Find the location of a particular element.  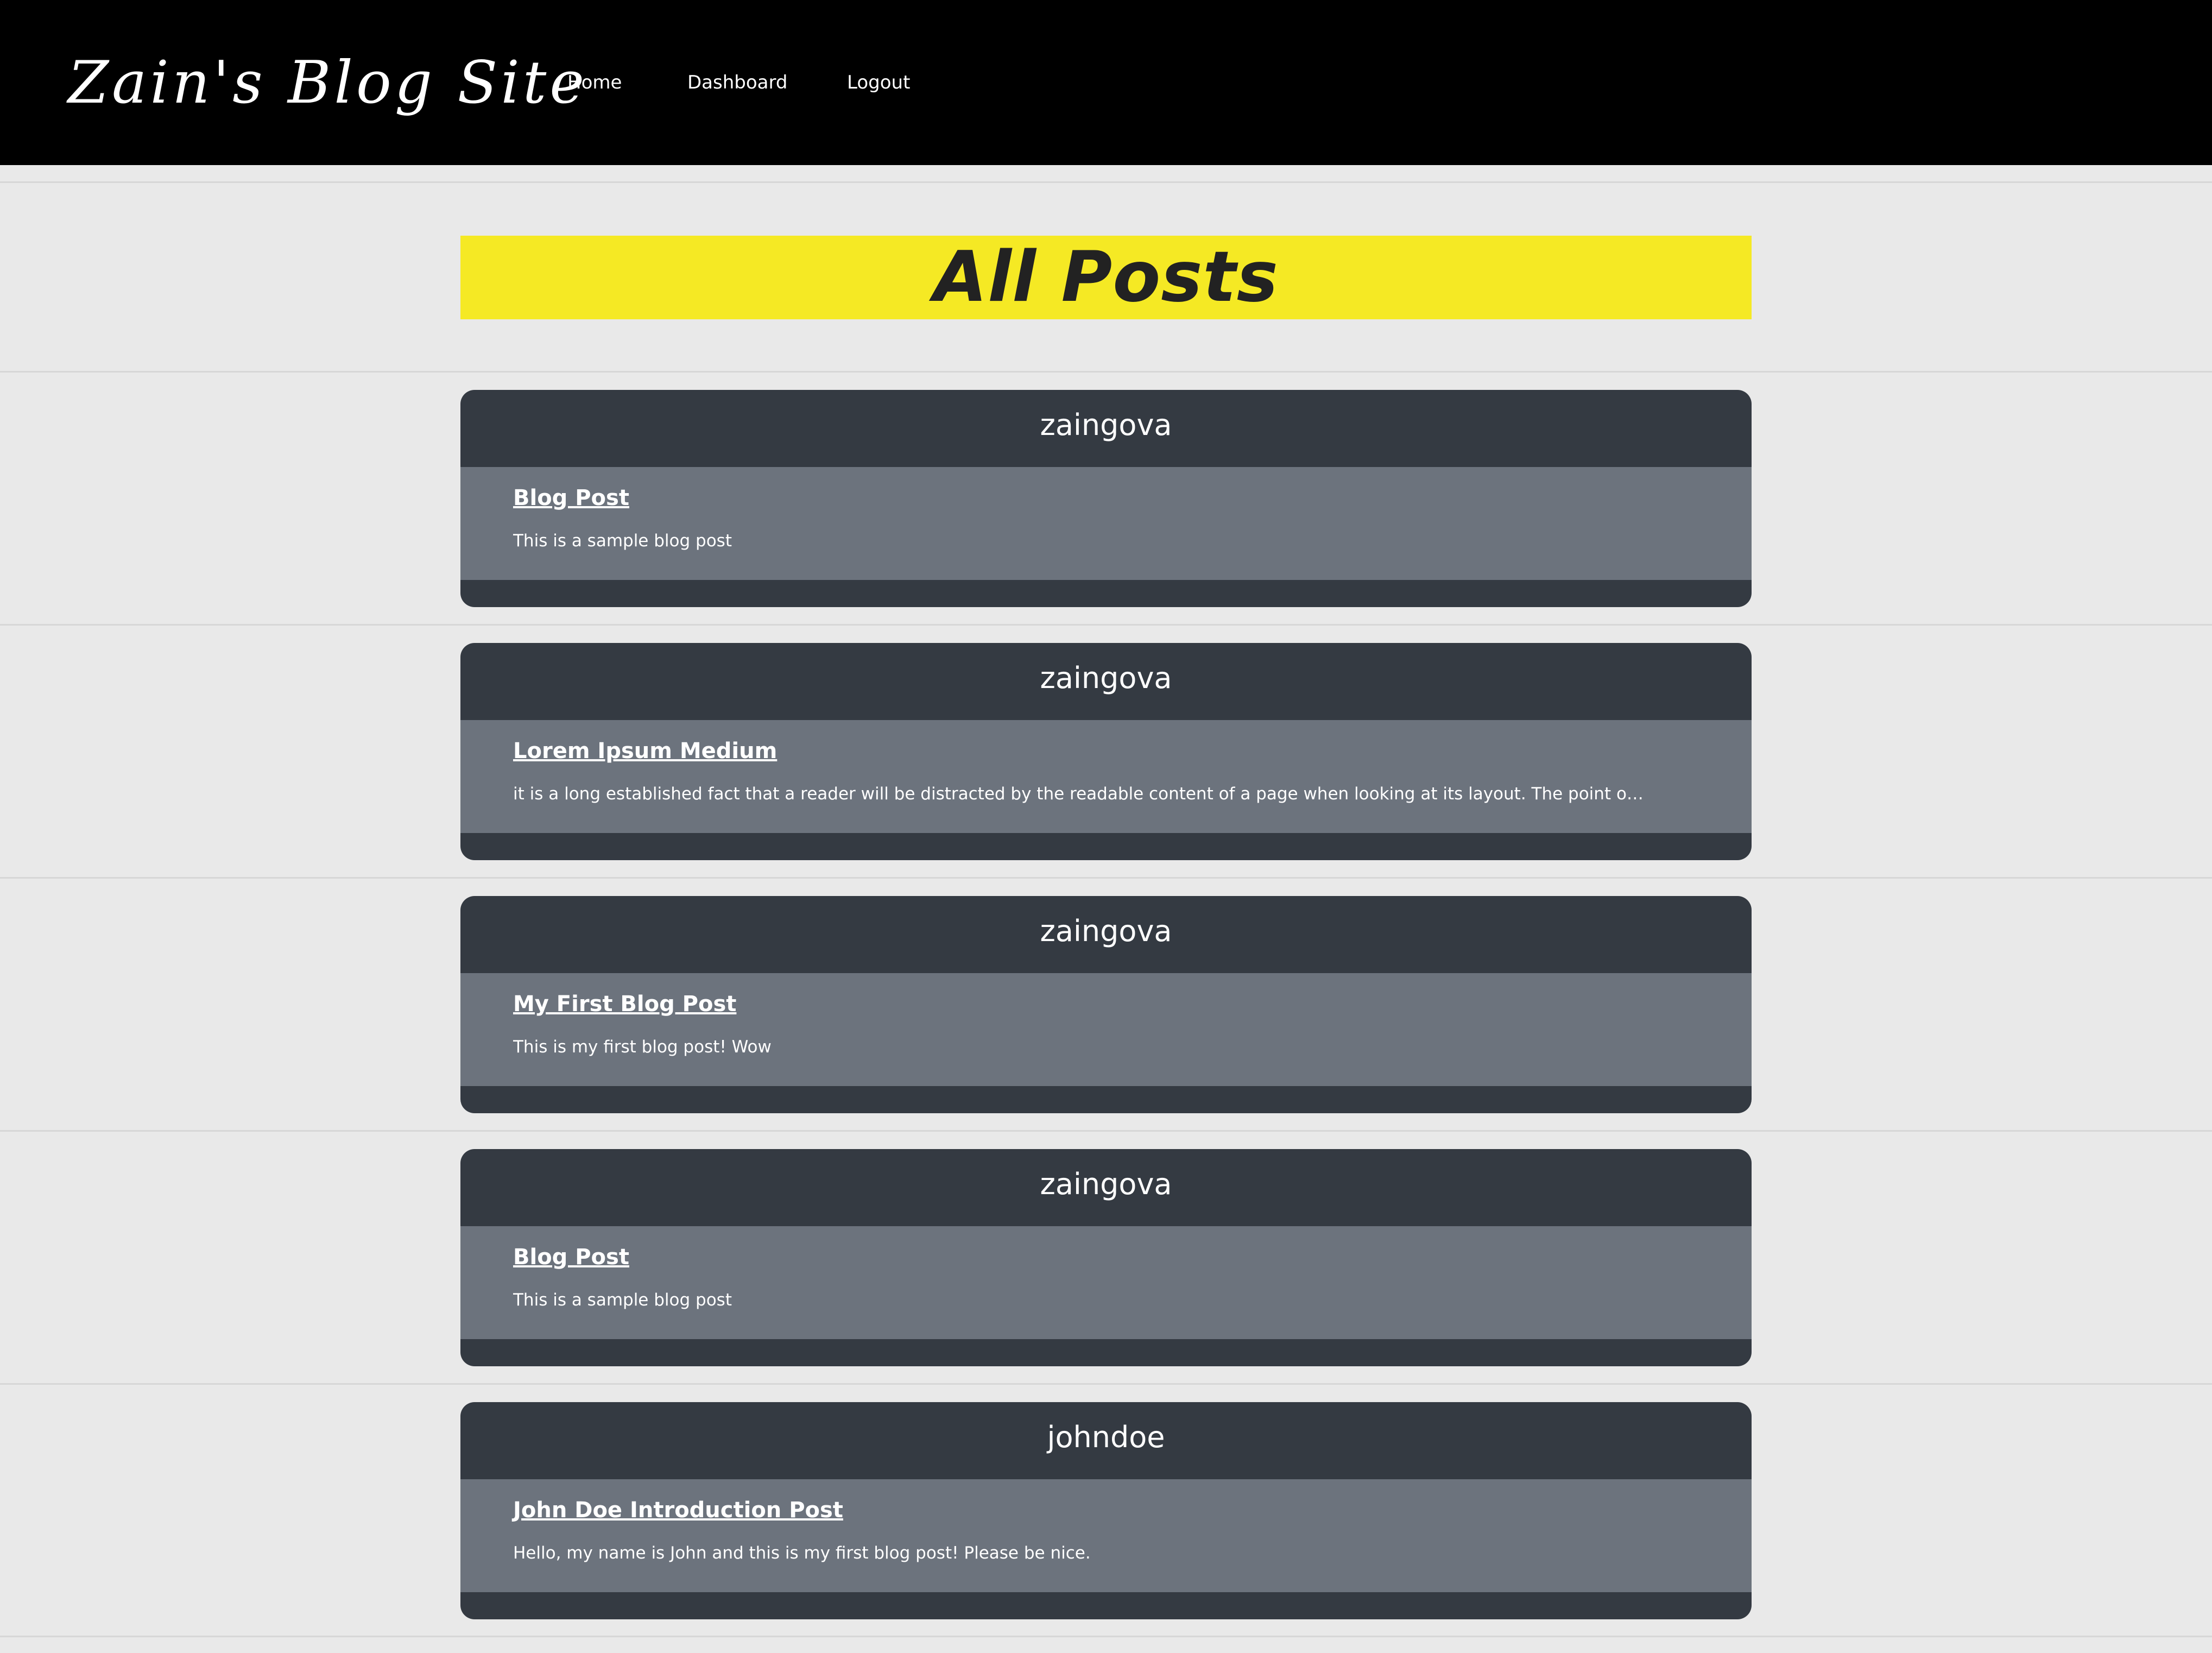

nav-logout-link: Logout is located at coordinates (878, 82).